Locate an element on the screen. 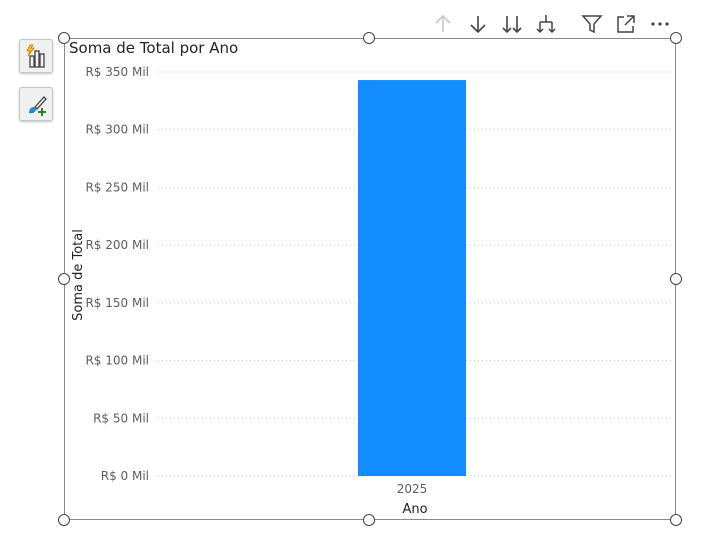 This screenshot has width=713, height=539. chart-title: Soma de Total por Ano is located at coordinates (154, 48).